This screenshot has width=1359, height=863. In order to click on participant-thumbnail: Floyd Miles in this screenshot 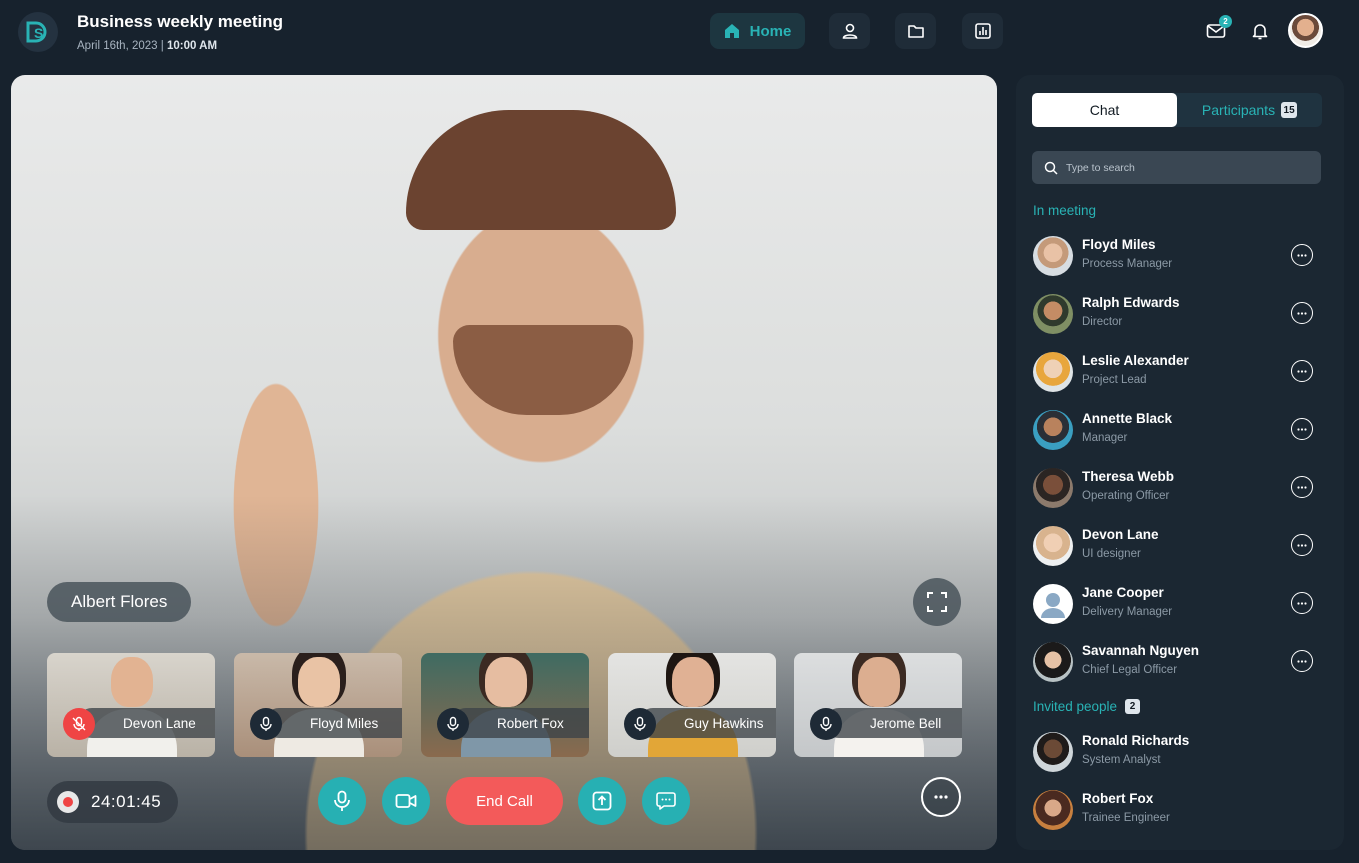, I will do `click(318, 705)`.